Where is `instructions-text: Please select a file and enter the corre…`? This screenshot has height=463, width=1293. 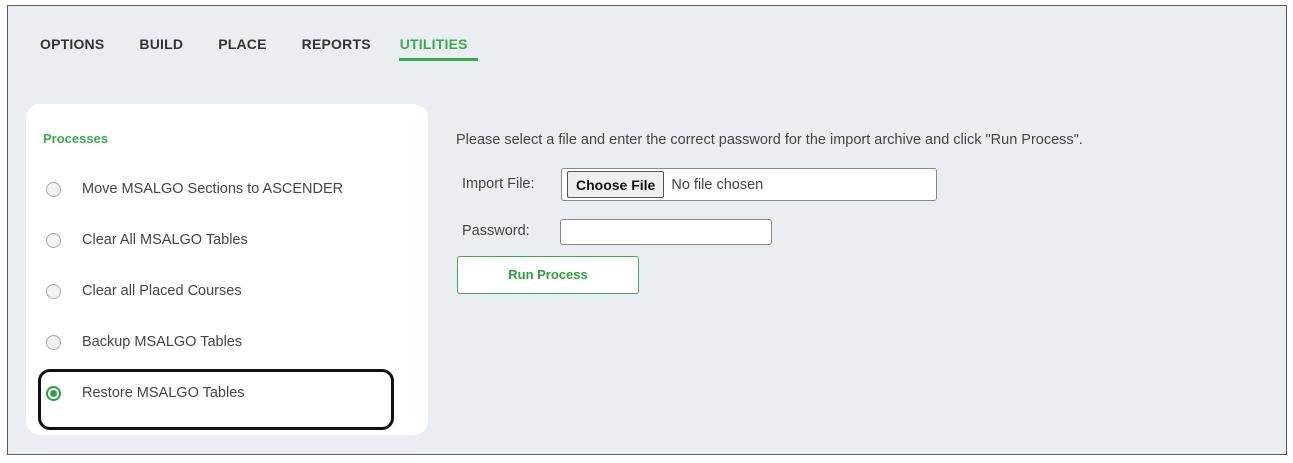 instructions-text: Please select a file and enter the corre… is located at coordinates (769, 140).